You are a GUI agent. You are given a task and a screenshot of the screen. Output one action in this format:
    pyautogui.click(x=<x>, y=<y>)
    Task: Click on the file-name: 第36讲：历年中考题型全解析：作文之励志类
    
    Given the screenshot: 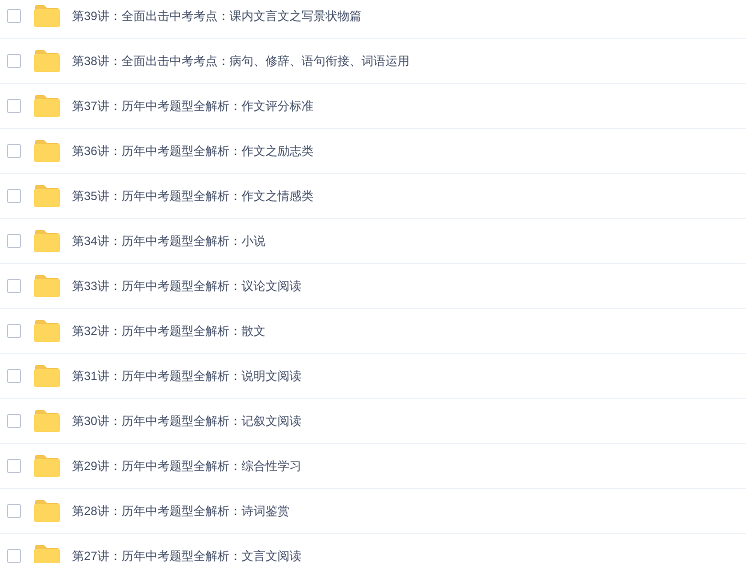 What is the action you would take?
    pyautogui.click(x=193, y=151)
    